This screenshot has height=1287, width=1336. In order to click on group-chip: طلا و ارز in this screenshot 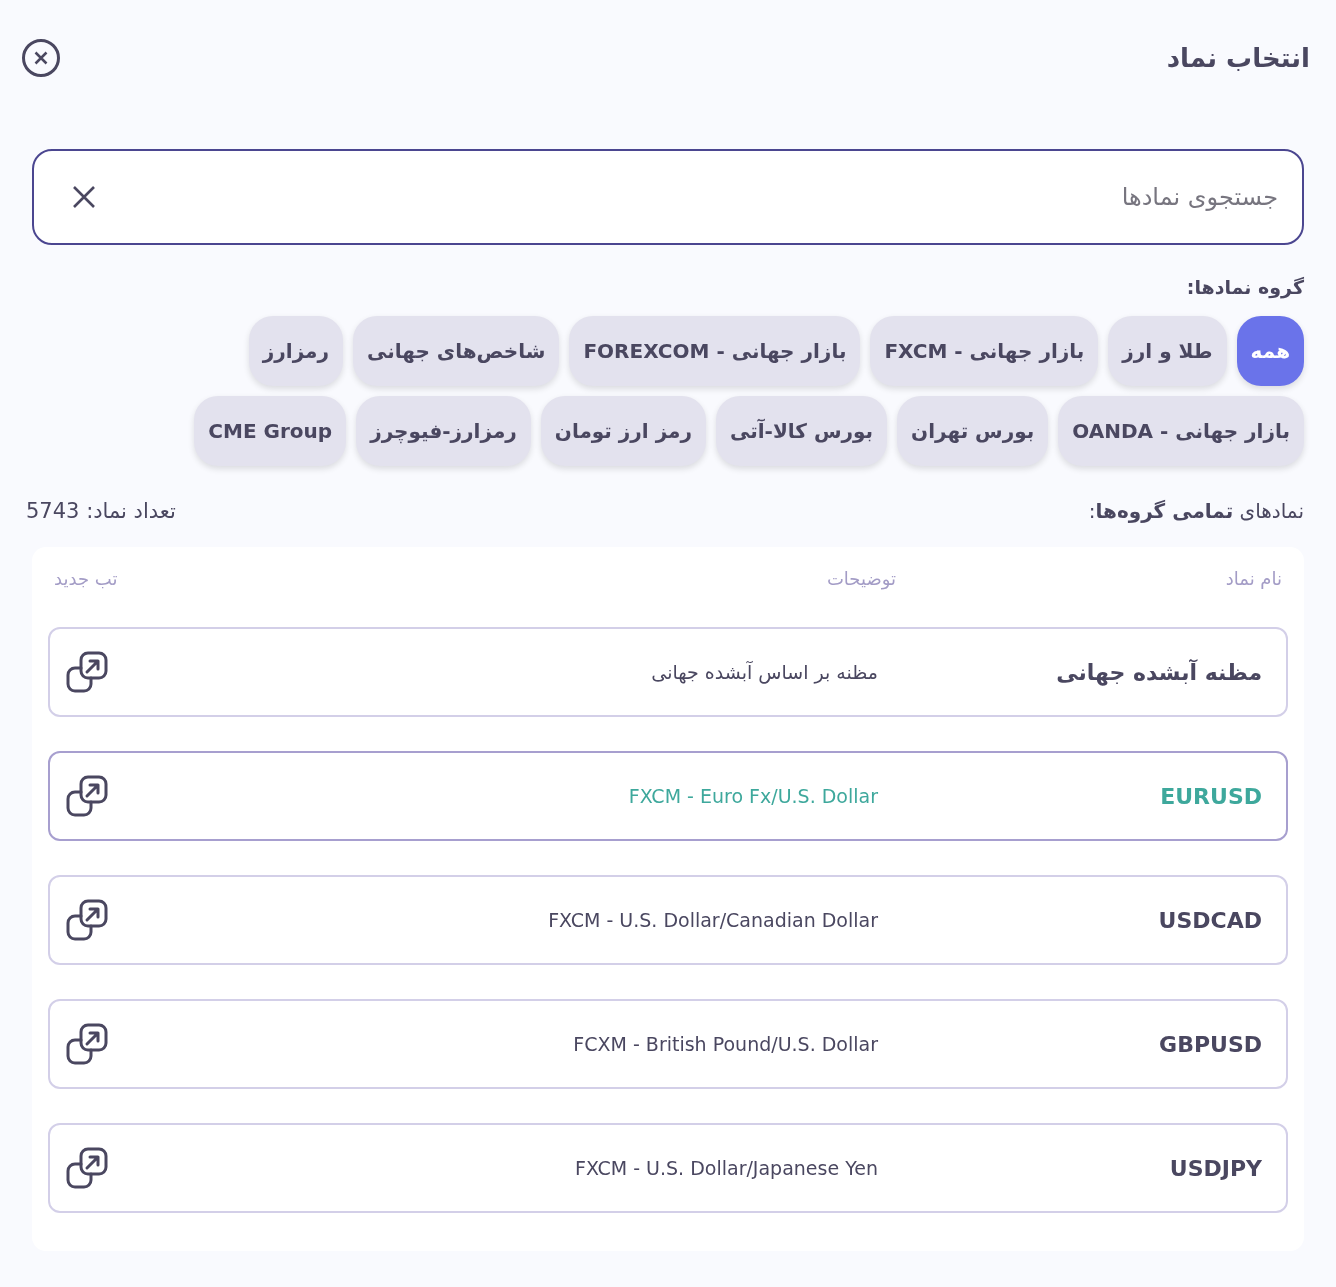, I will do `click(1167, 350)`.